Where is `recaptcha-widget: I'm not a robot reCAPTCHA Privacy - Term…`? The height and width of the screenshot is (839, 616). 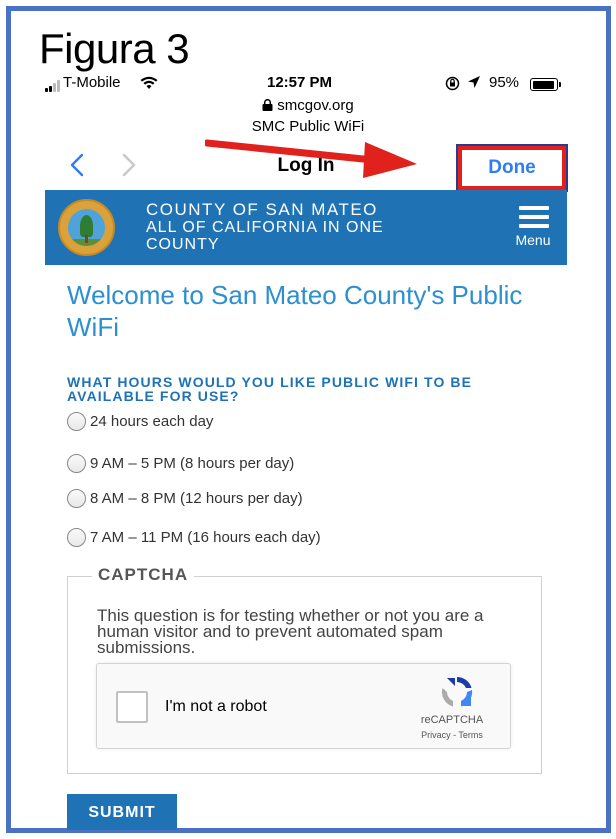
recaptcha-widget: I'm not a robot reCAPTCHA Privacy - Term… is located at coordinates (303, 706).